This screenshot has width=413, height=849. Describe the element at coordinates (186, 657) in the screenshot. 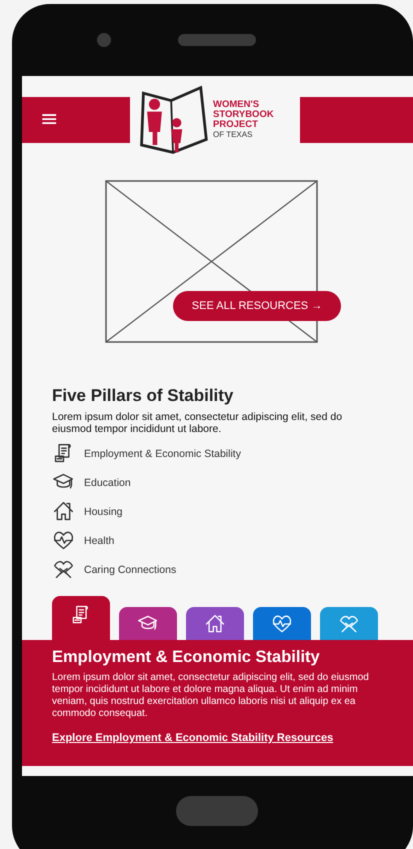

I see `panel-title: Employment & Economic Stability` at that location.